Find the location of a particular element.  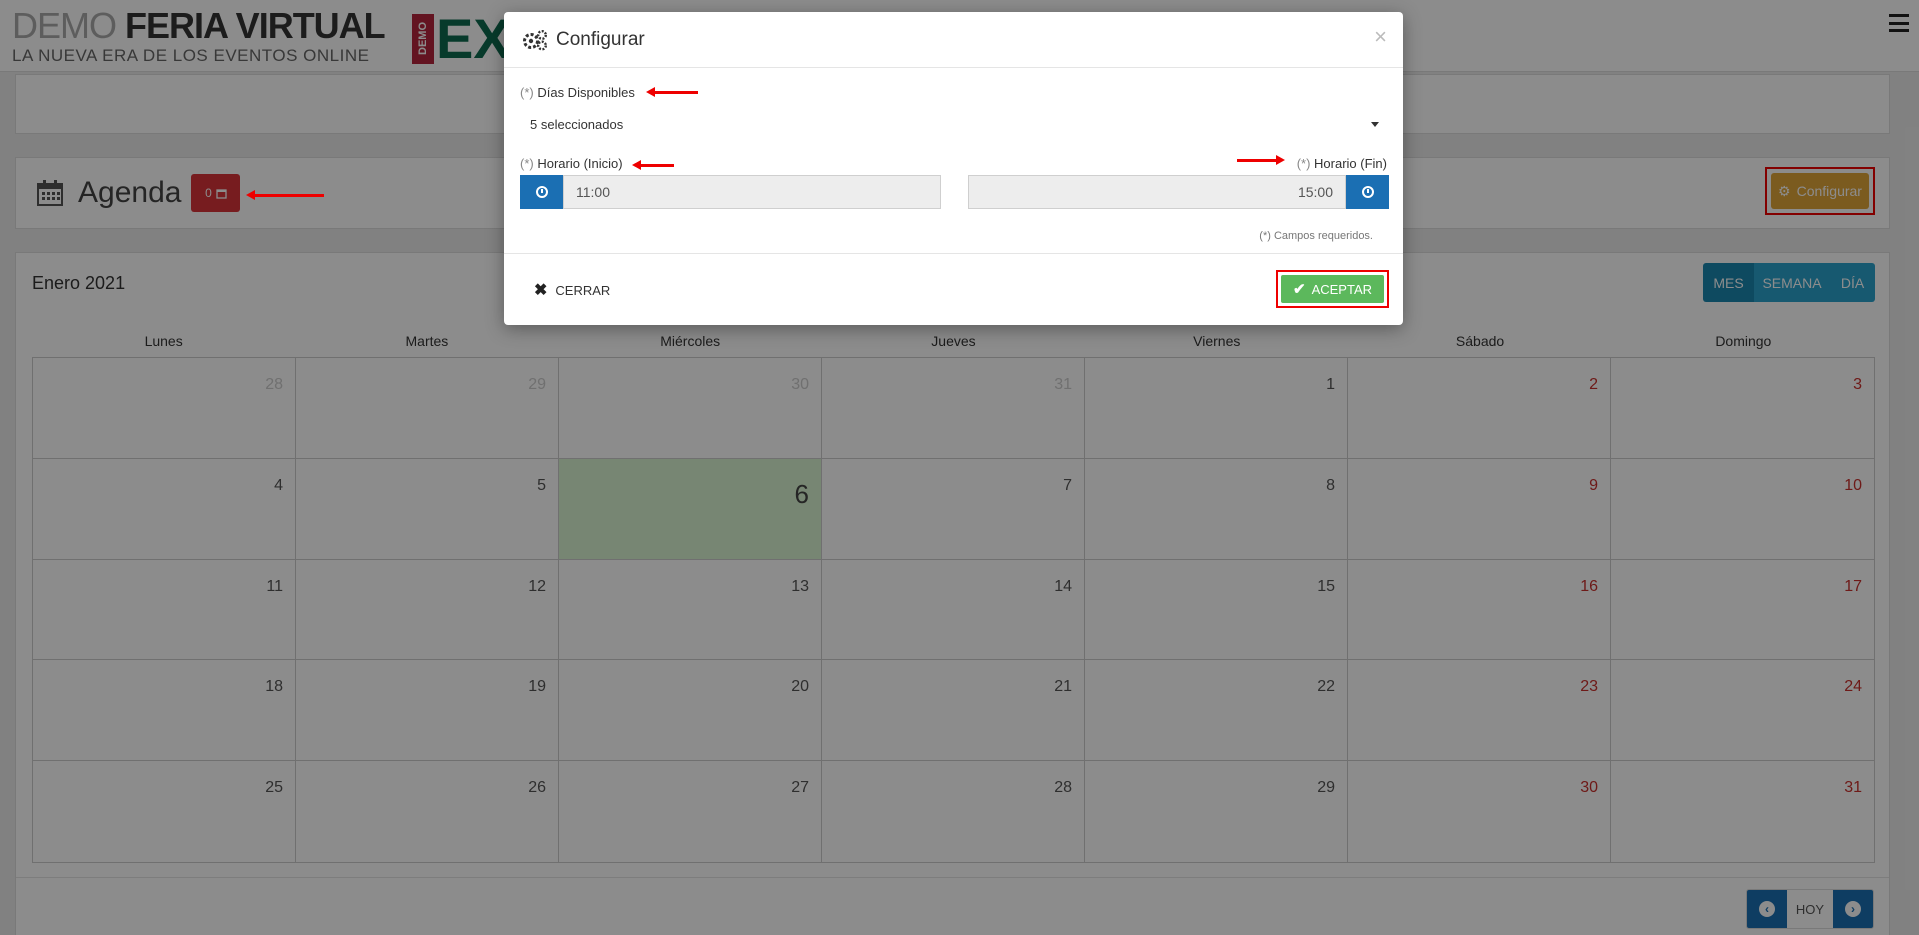

end-time-label: (*) Horario (Fin) is located at coordinates (1342, 163).